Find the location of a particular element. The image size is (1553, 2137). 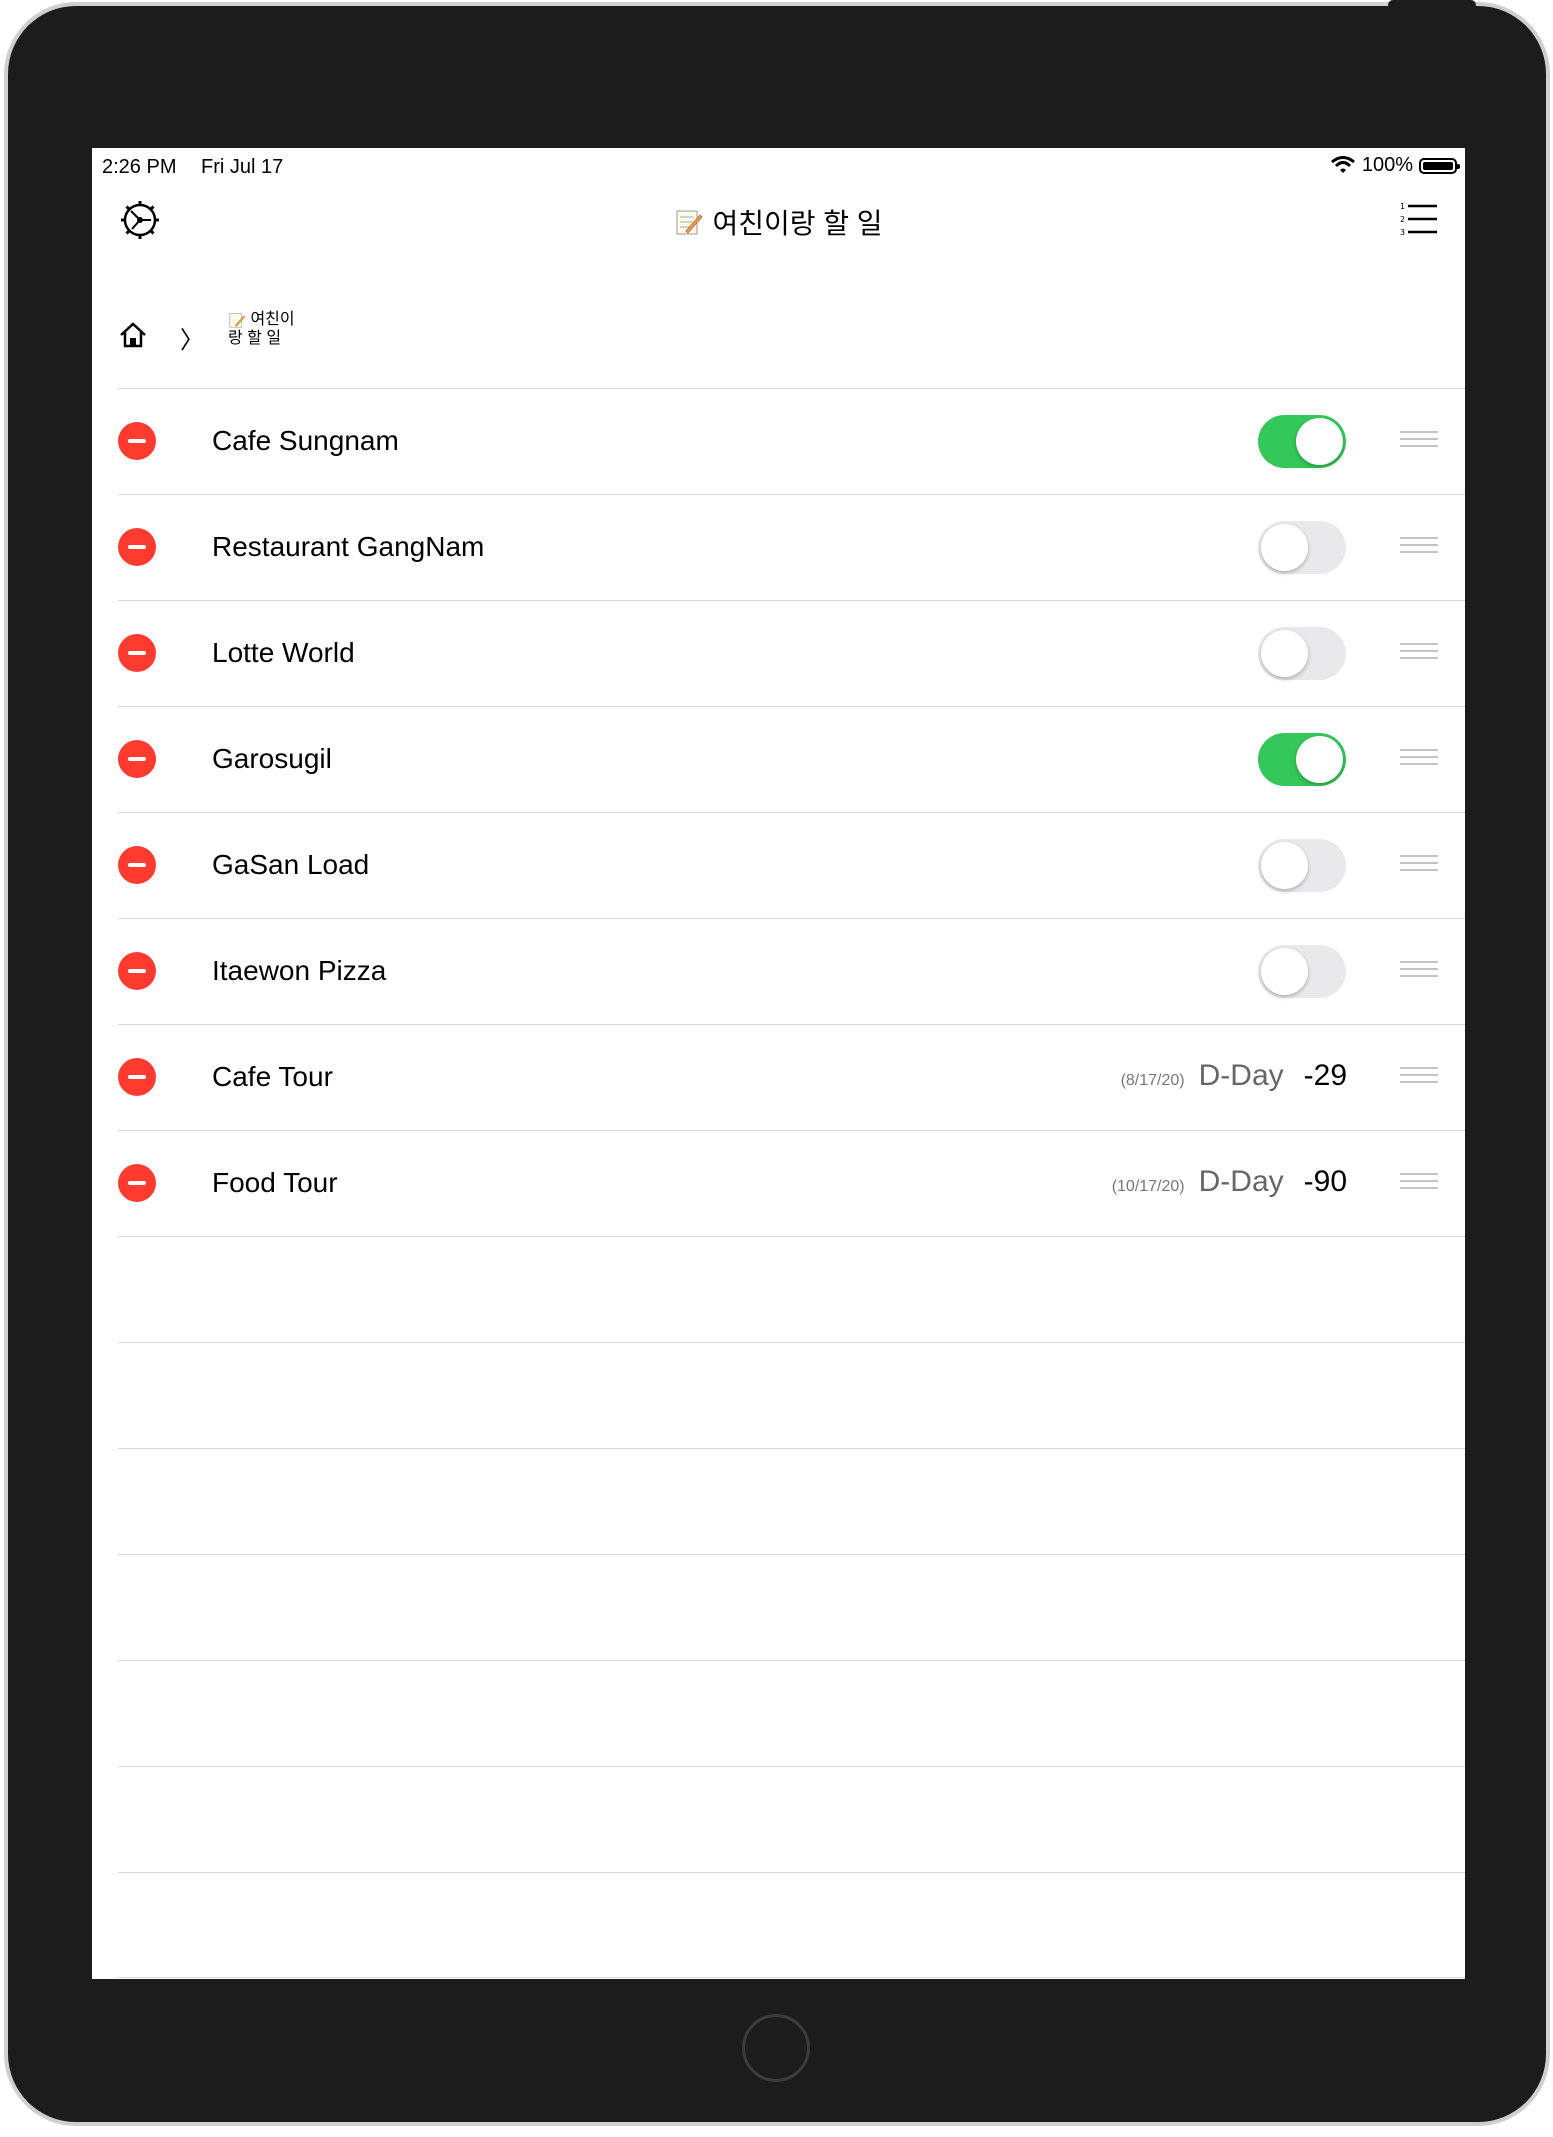

dday-value: -29 is located at coordinates (1325, 1075).